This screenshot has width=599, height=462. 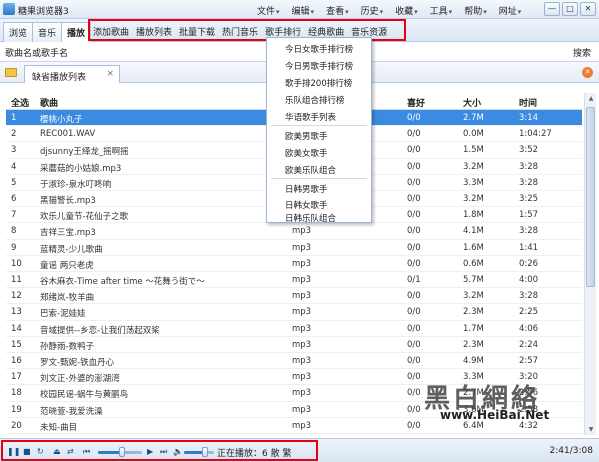 I want to click on dropdown-item: 日韩男歌手, so click(x=306, y=189).